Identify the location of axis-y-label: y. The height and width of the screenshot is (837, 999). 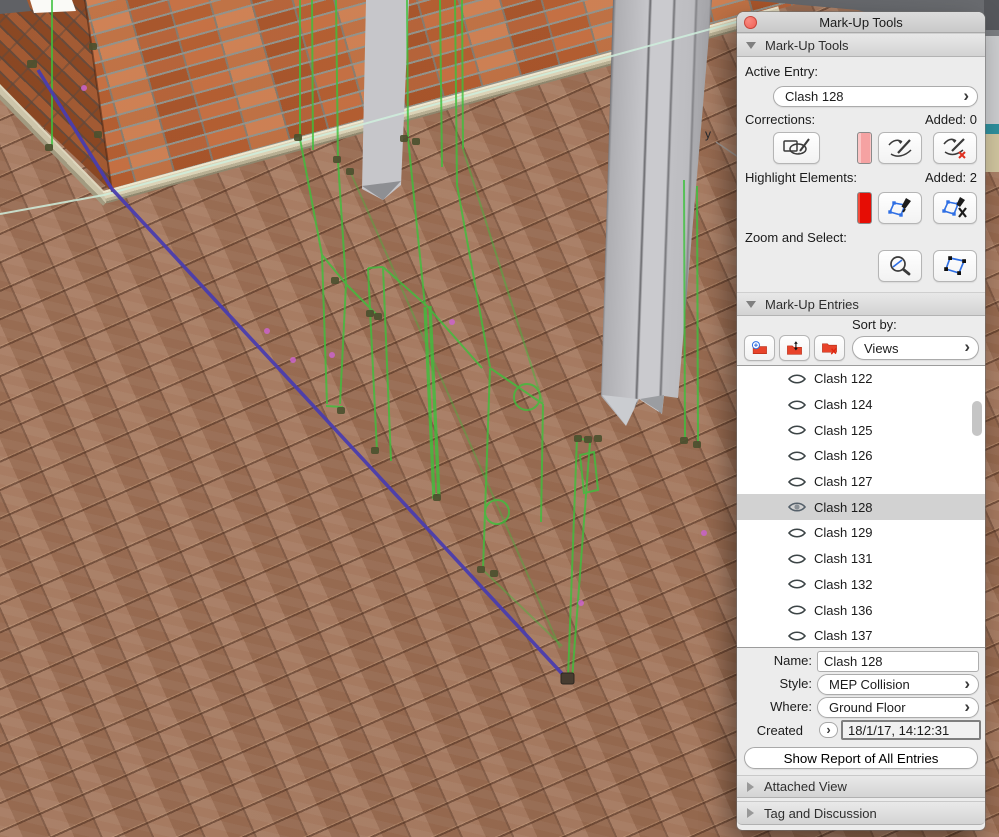
(708, 134).